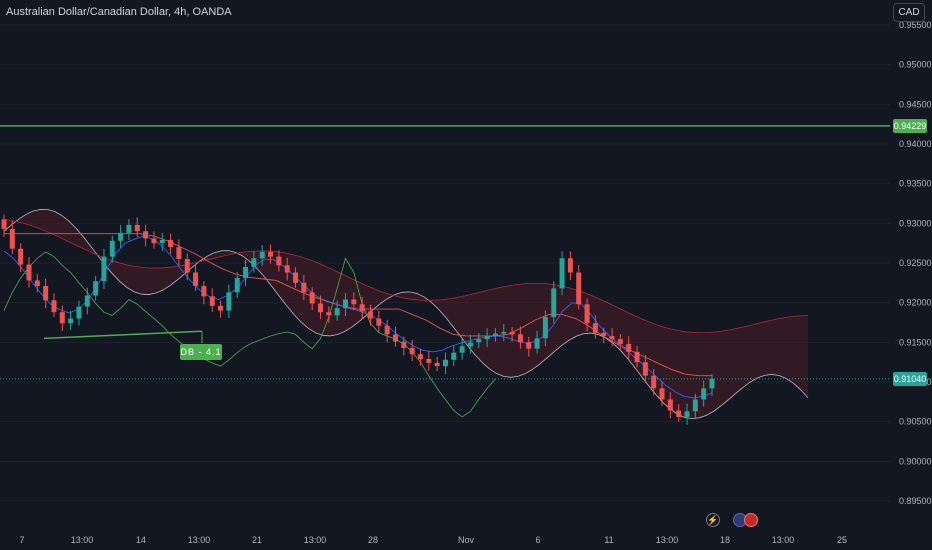 The width and height of the screenshot is (932, 550). Describe the element at coordinates (123, 335) in the screenshot. I see `double-bottom-line` at that location.